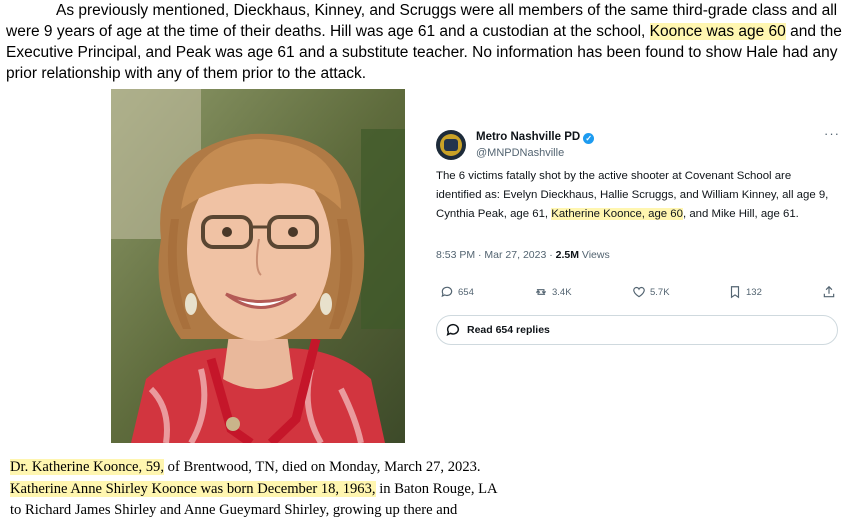 The image size is (852, 522). What do you see at coordinates (567, 255) in the screenshot?
I see `views-count: 2.5M` at bounding box center [567, 255].